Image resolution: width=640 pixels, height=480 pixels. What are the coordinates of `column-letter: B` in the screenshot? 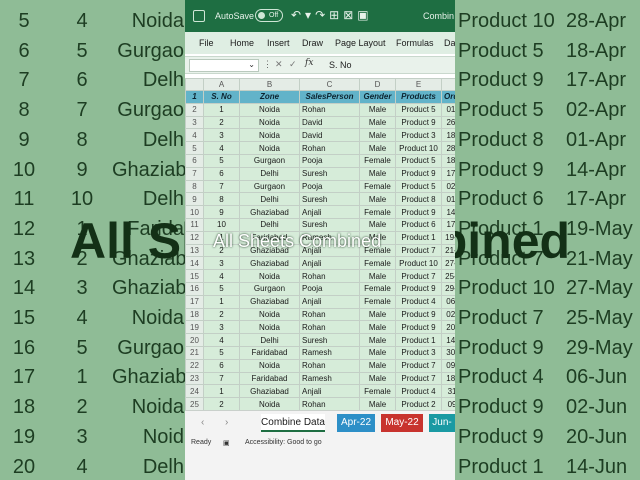 It's located at (269, 84).